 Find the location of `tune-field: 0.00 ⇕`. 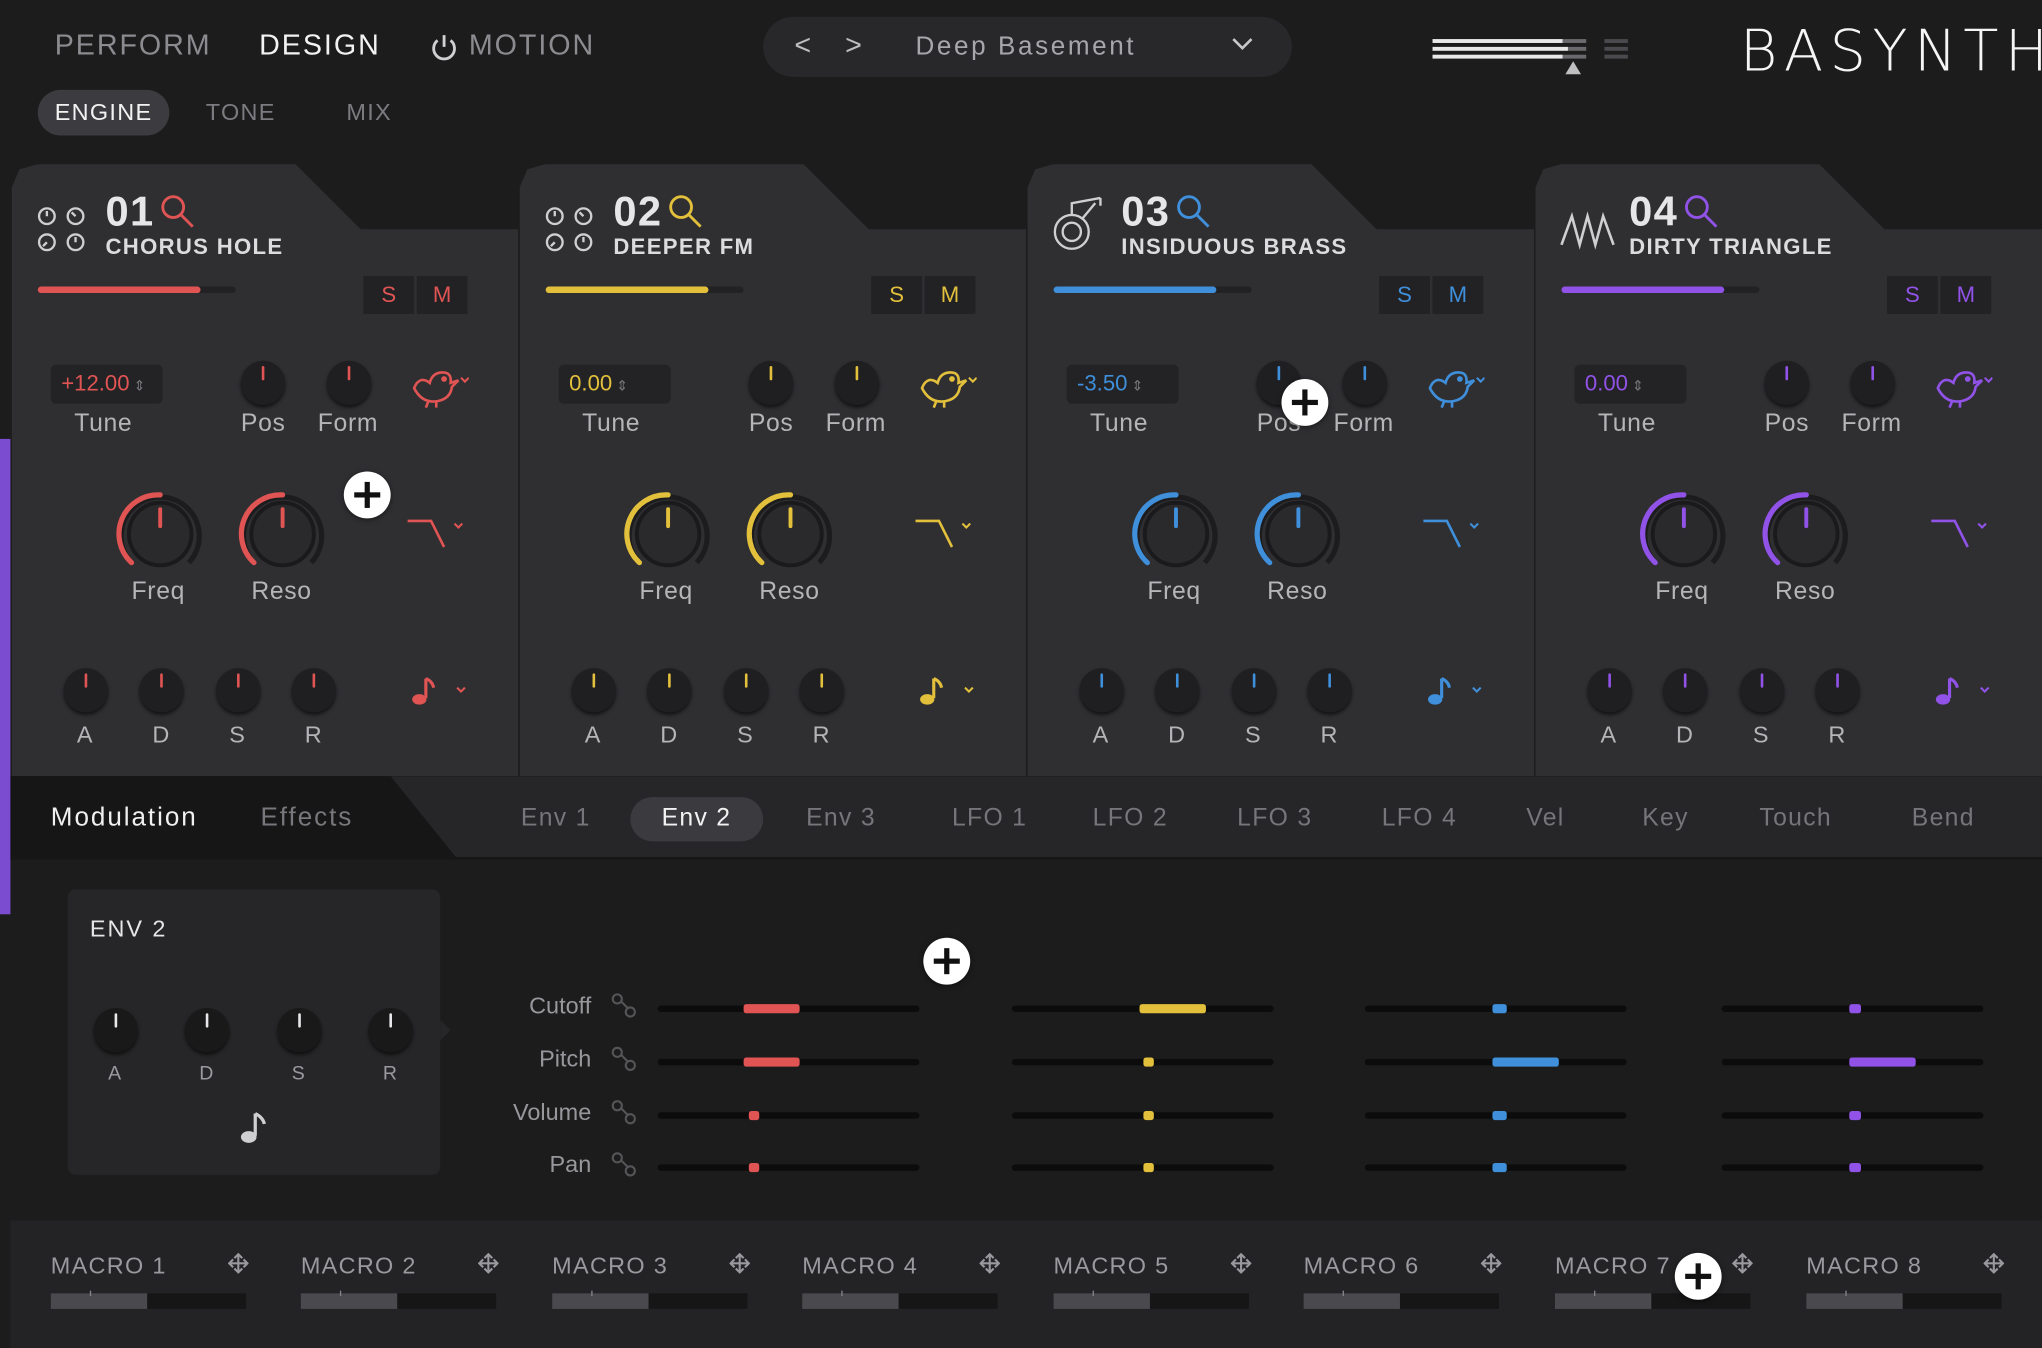

tune-field: 0.00 ⇕ is located at coordinates (614, 384).